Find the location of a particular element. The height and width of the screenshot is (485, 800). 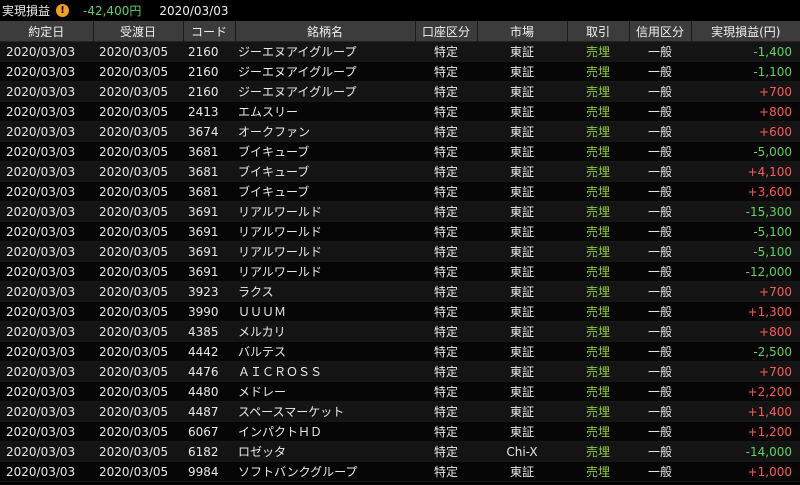

column-header-market: 市場 is located at coordinates (521, 31).